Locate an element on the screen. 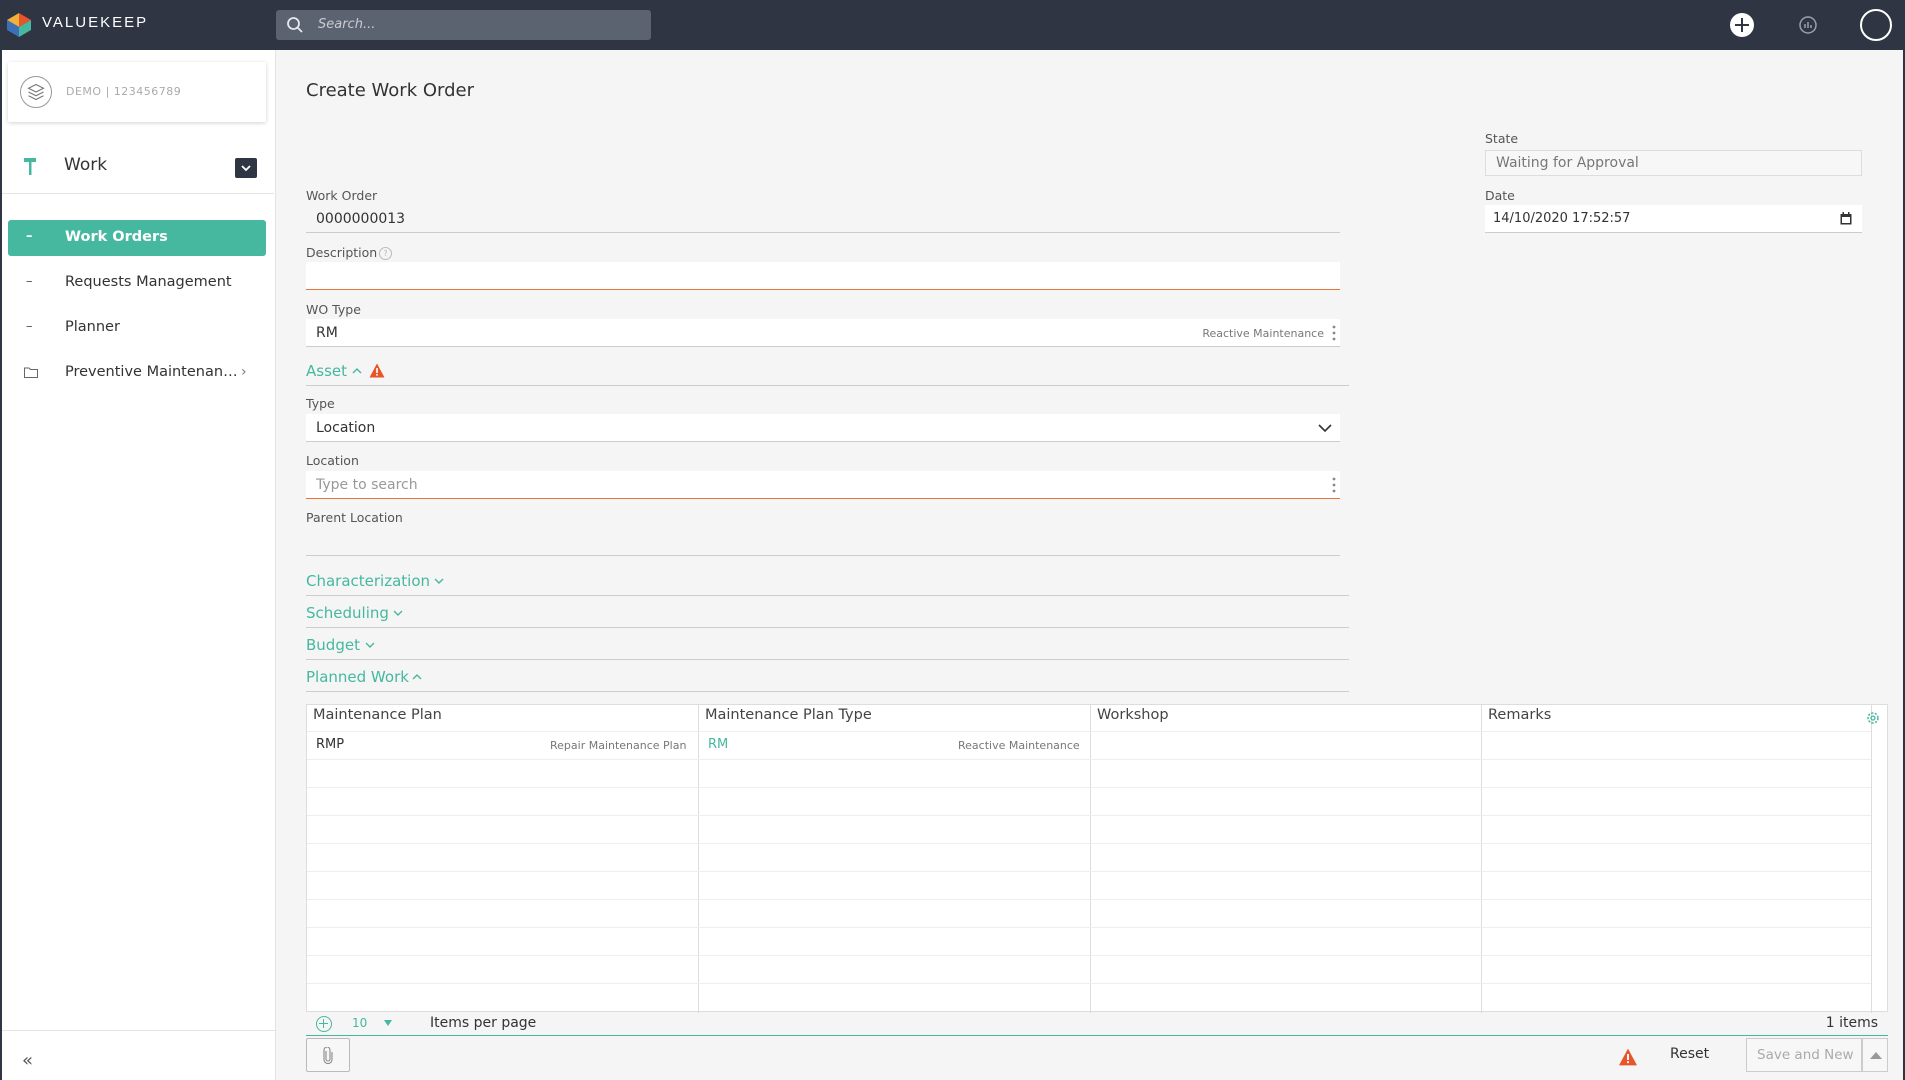 This screenshot has height=1080, width=1905. column-header: Maintenance Plan Type is located at coordinates (788, 715).